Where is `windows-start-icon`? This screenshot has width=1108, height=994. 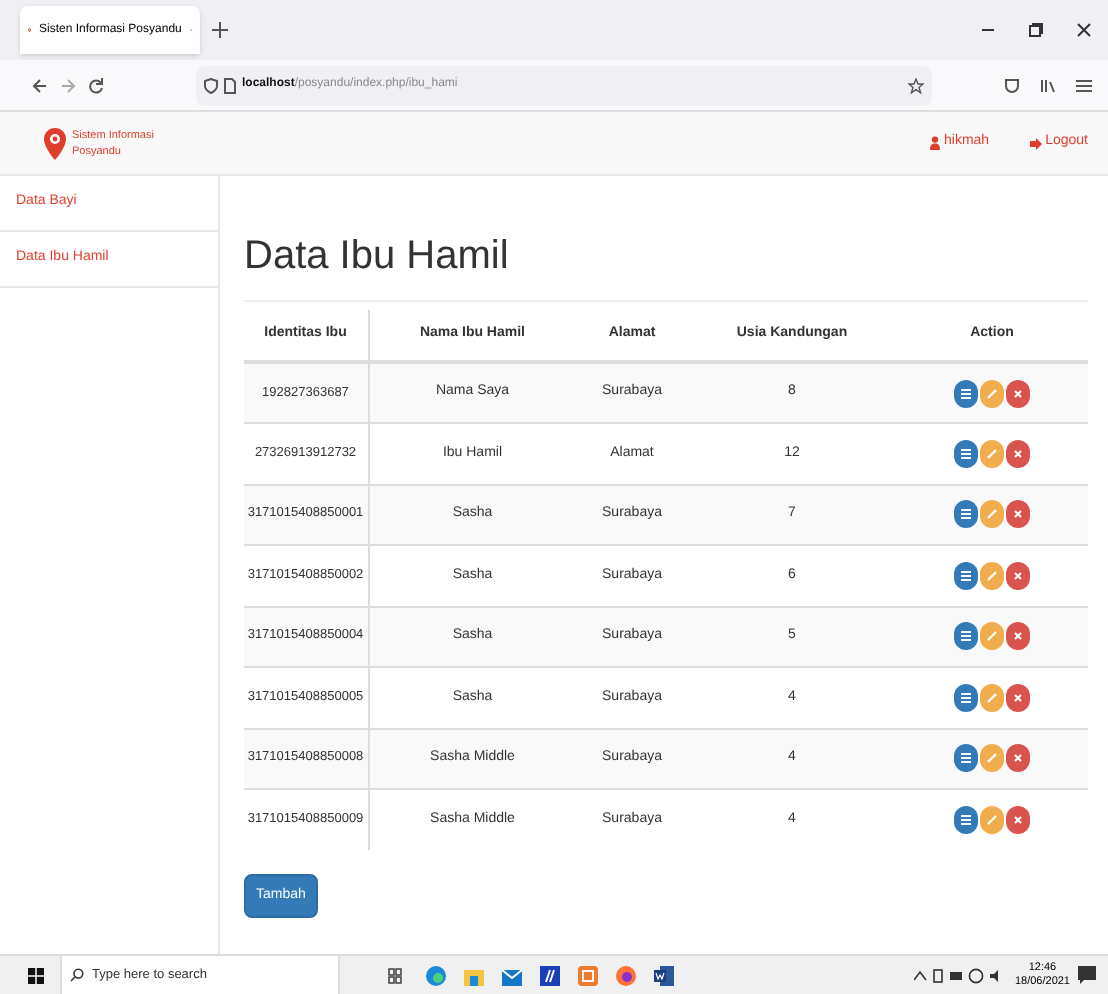 windows-start-icon is located at coordinates (36, 975).